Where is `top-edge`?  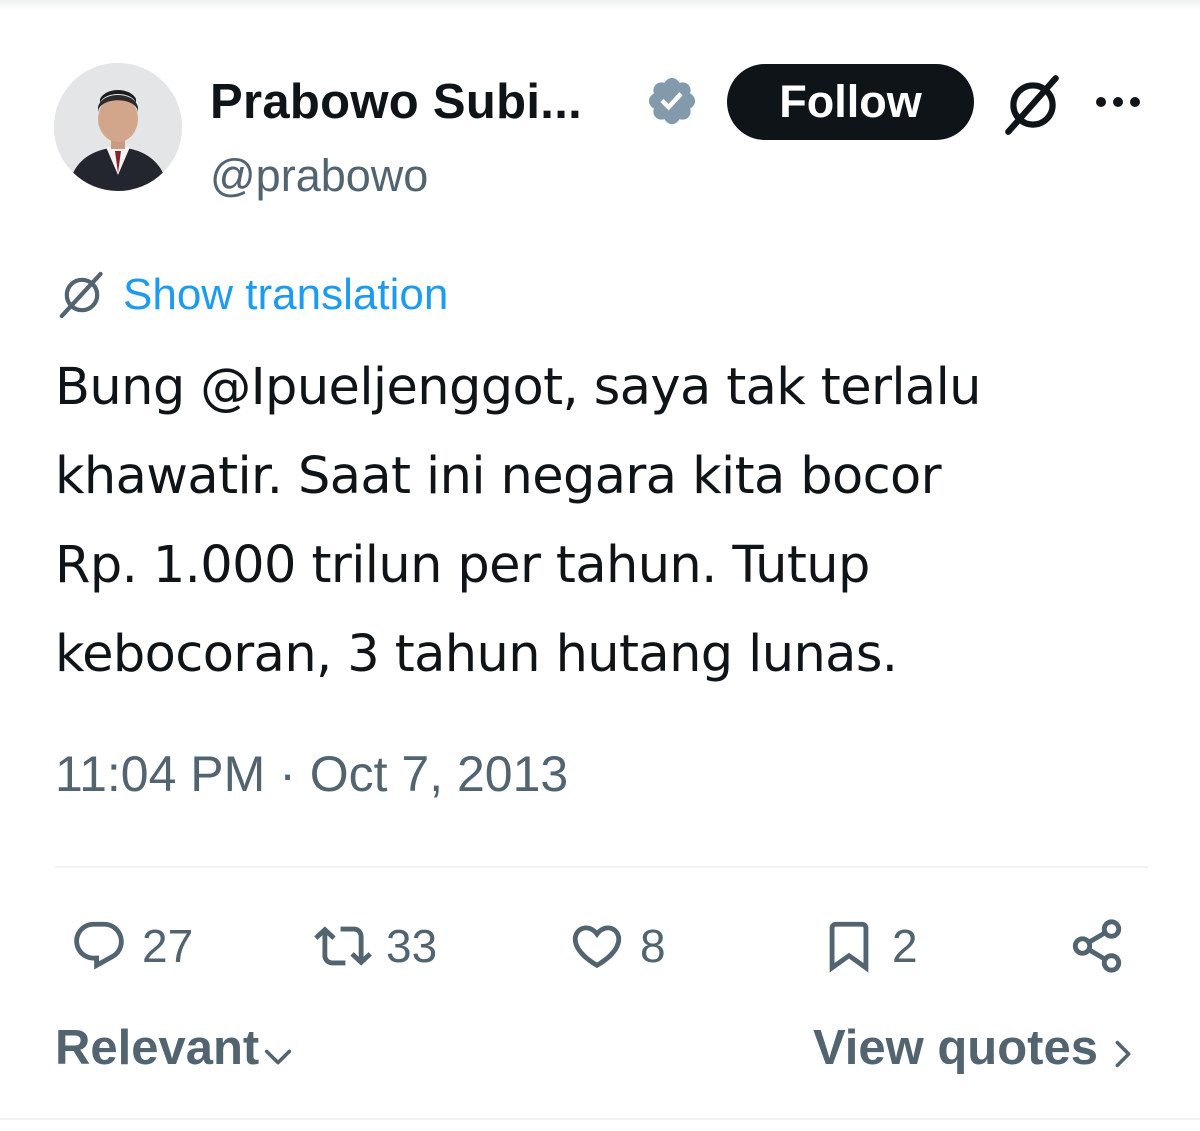
top-edge is located at coordinates (600, 5).